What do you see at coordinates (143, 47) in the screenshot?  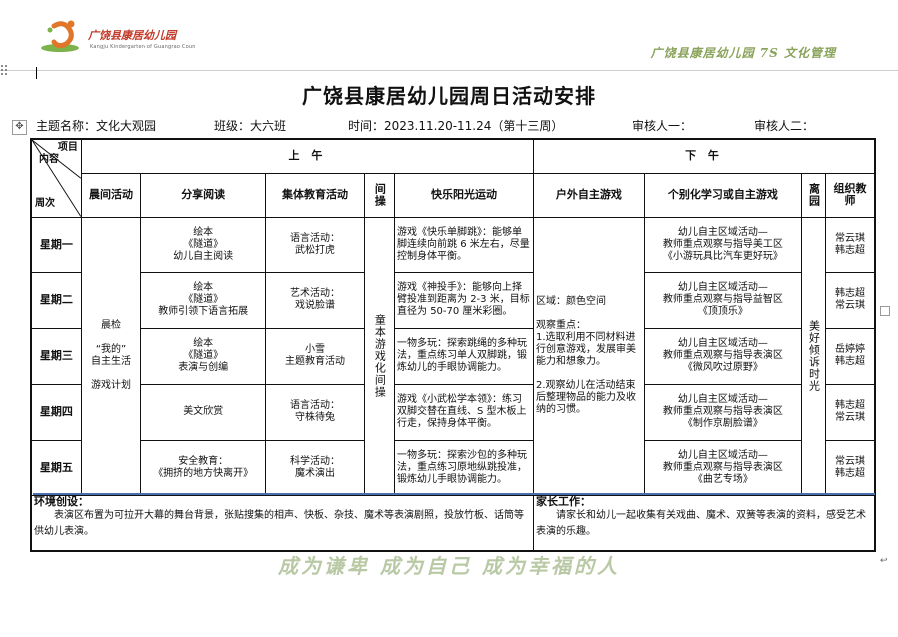 I see `logo-subtitle: Kangju Kindergarten of Guangrao Coun` at bounding box center [143, 47].